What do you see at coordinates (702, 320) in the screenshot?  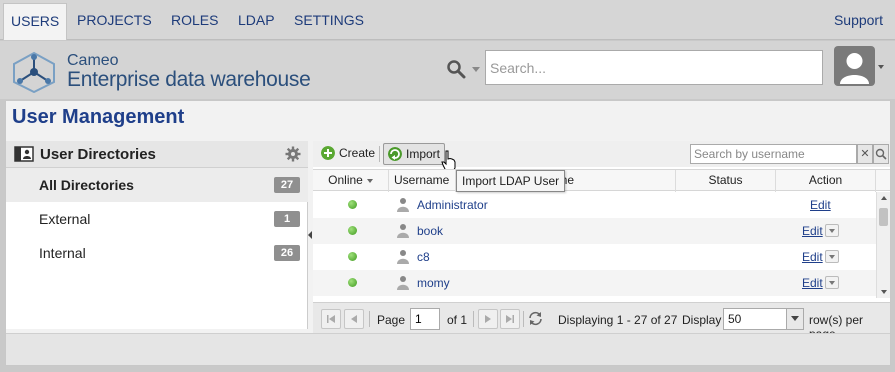 I see `display-label: Display` at bounding box center [702, 320].